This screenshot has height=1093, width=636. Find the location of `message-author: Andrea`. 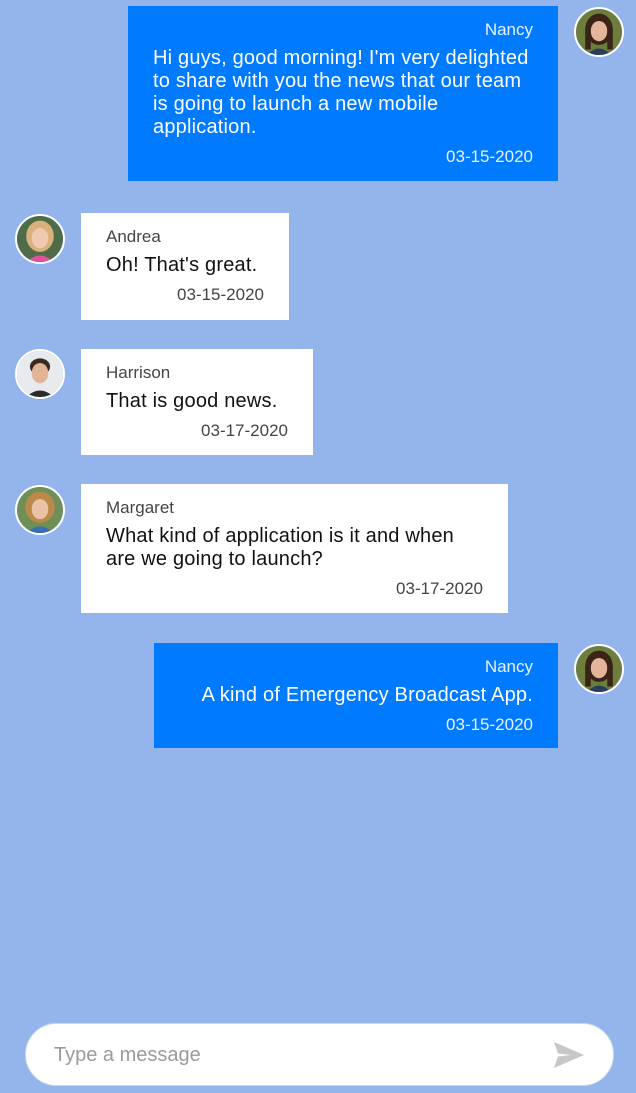

message-author: Andrea is located at coordinates (133, 236).